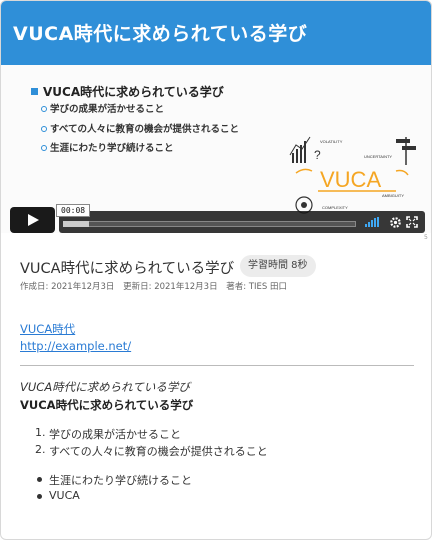 The image size is (432, 540). Describe the element at coordinates (278, 266) in the screenshot. I see `duration-badge: 学習時間 8秒` at that location.